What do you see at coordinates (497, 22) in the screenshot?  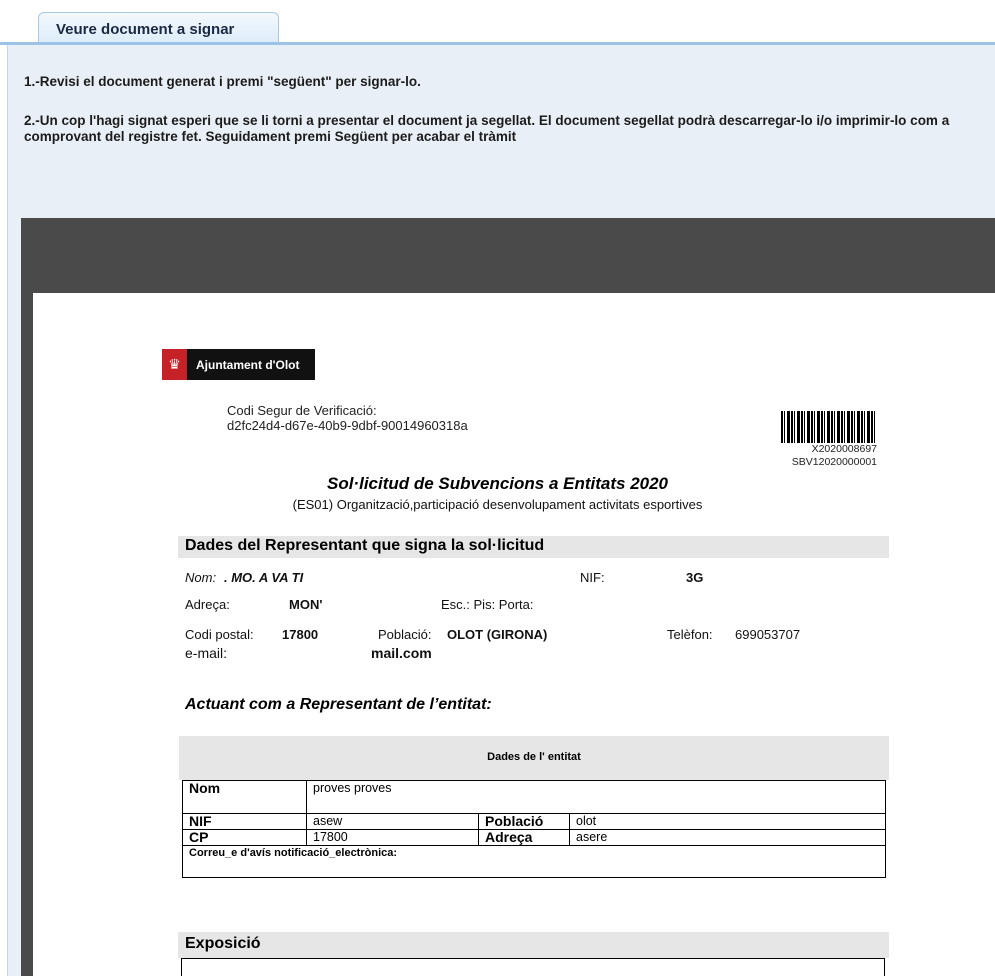 I see `tab-bar: Veure document a signar` at bounding box center [497, 22].